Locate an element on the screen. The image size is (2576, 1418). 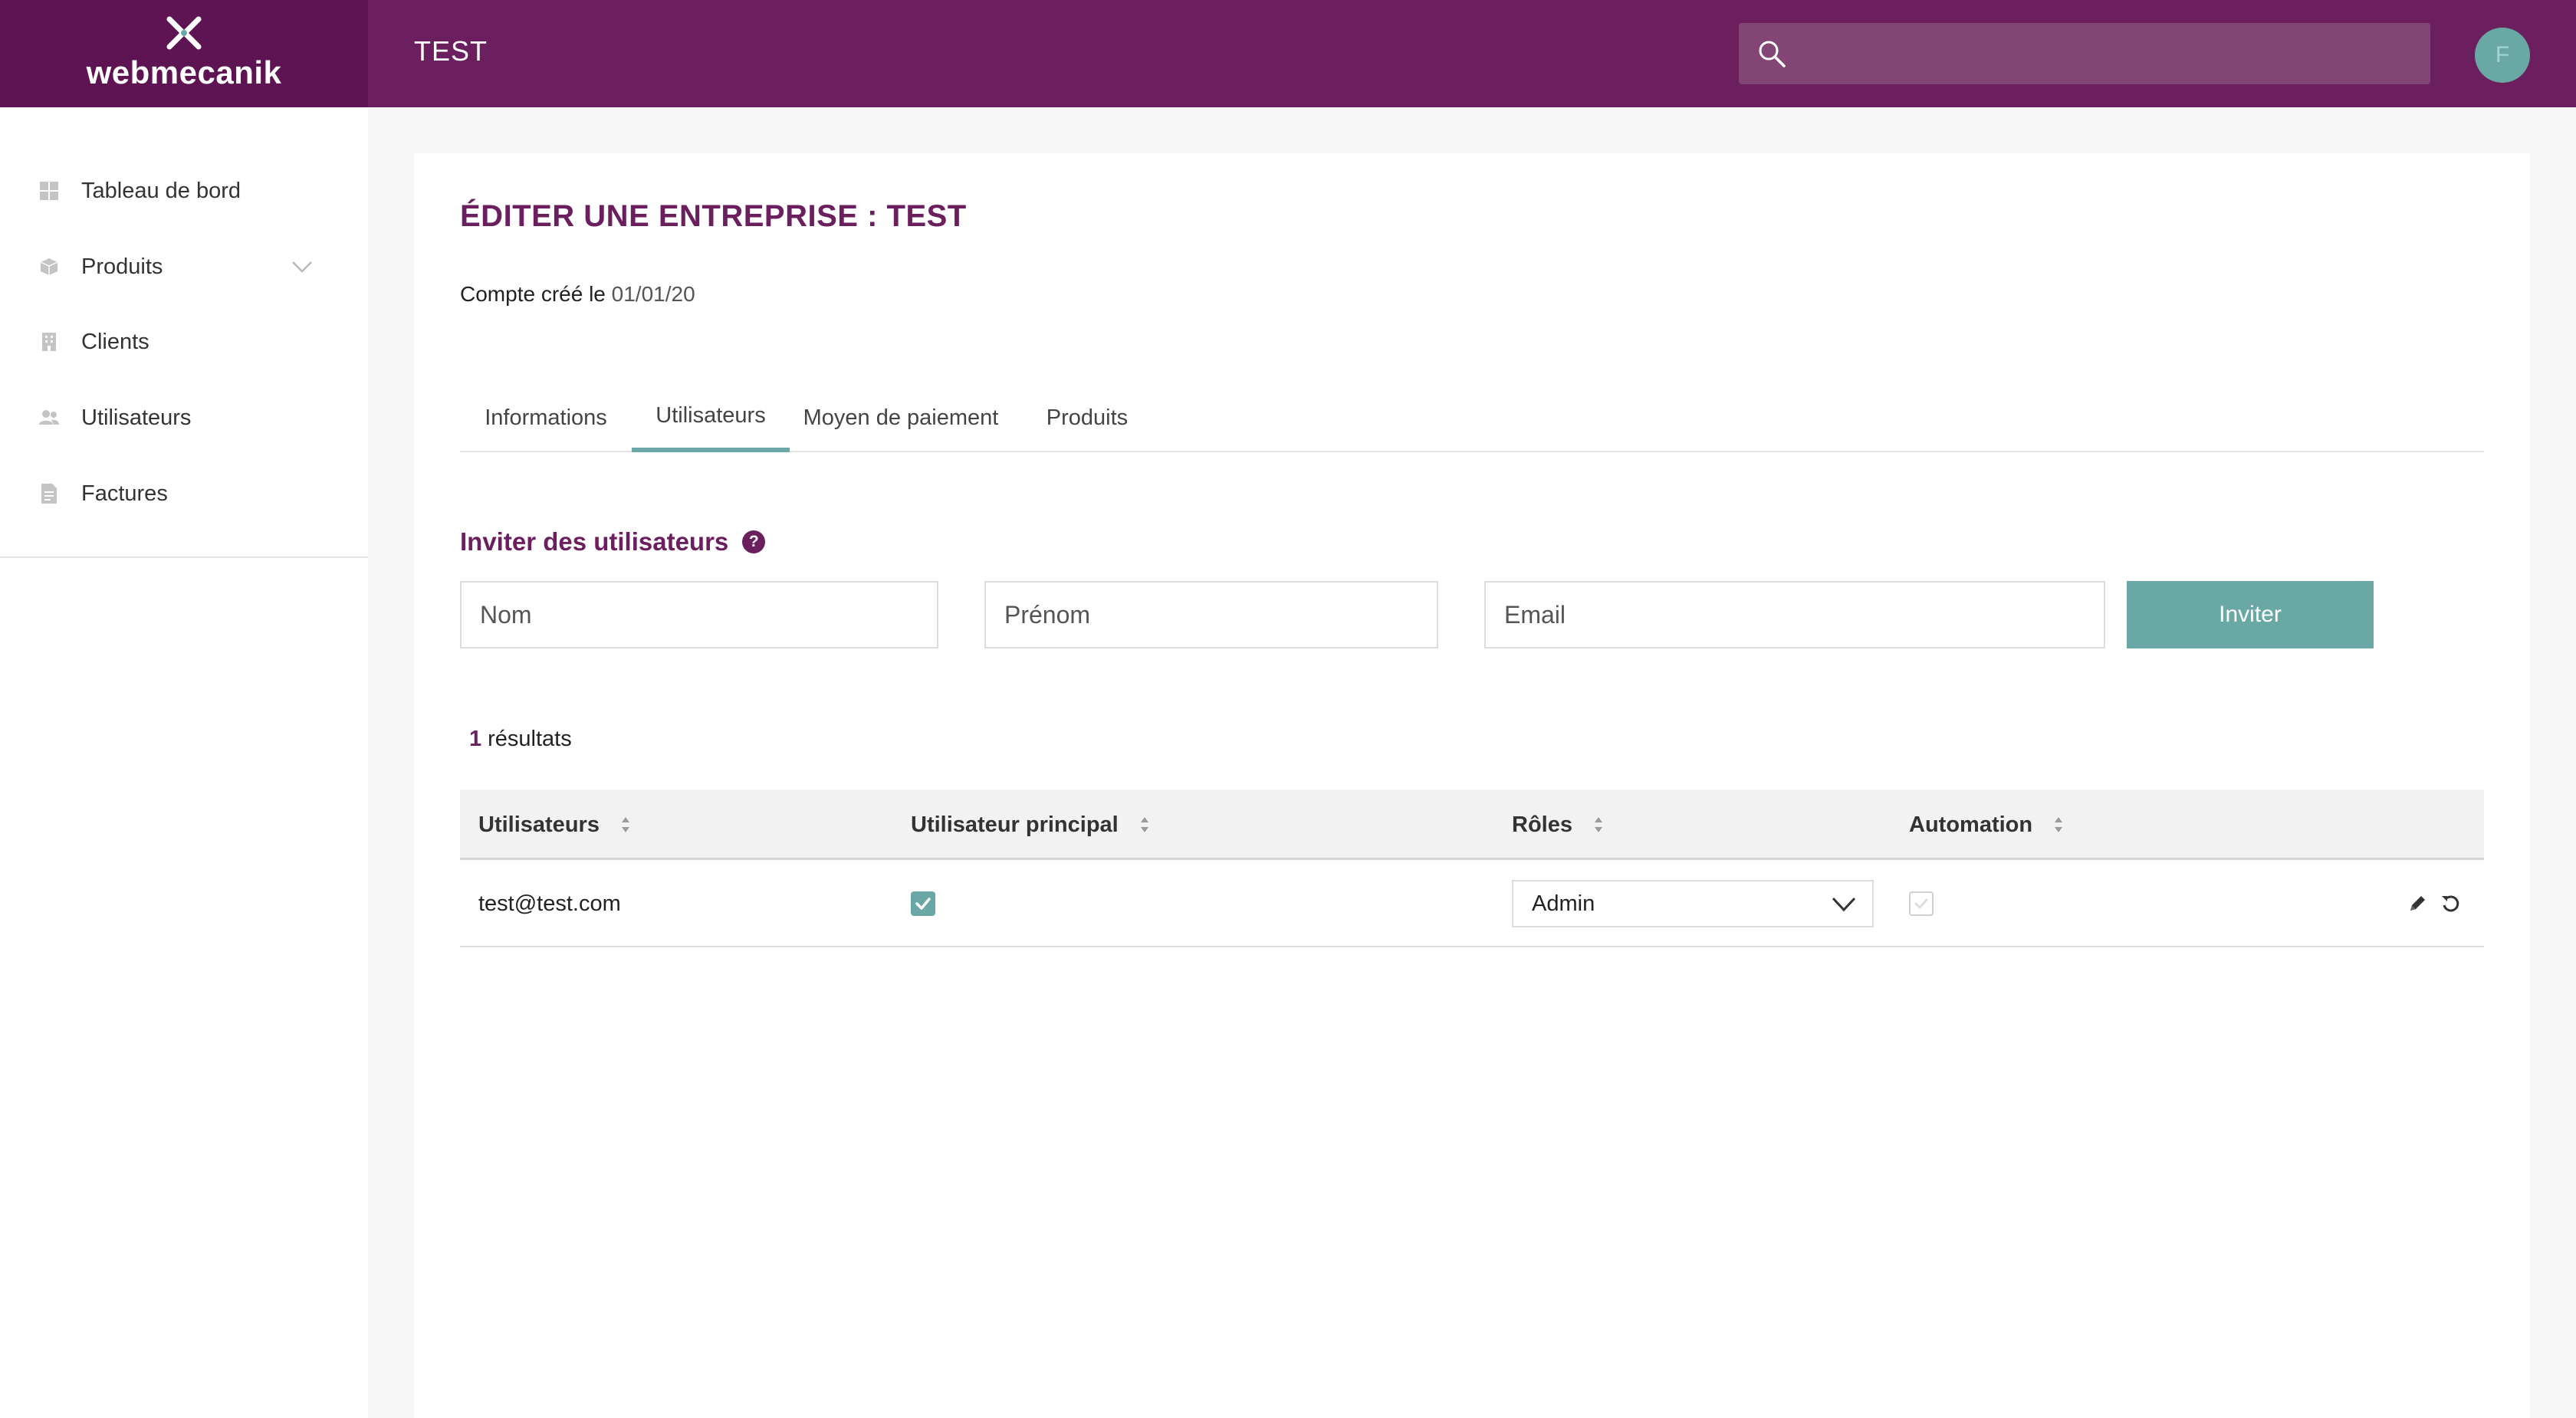
results-label: résultats is located at coordinates (530, 739).